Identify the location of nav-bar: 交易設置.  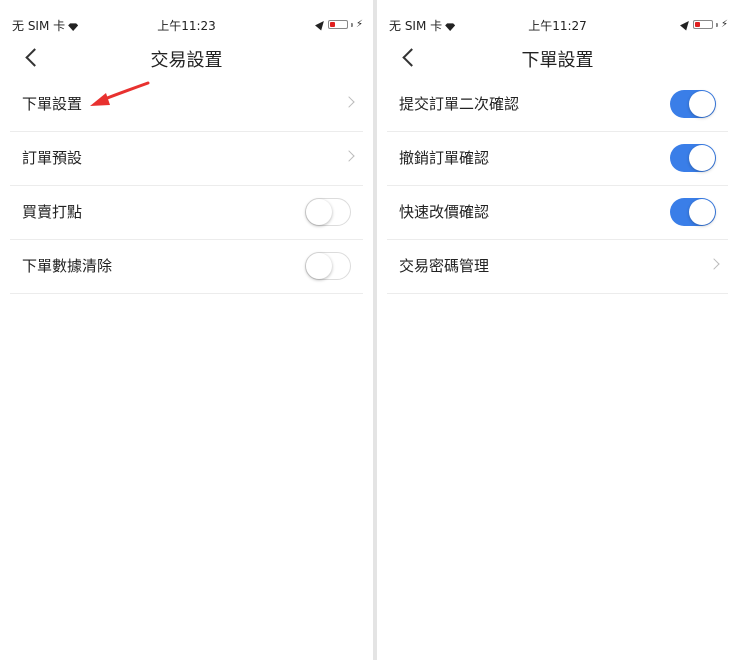
(186, 58).